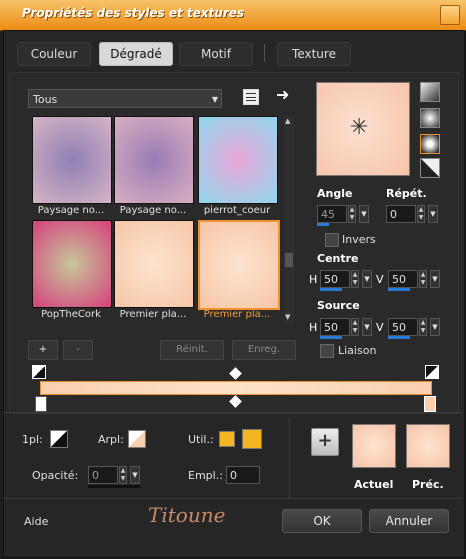  I want to click on link-label: Liaison, so click(357, 350).